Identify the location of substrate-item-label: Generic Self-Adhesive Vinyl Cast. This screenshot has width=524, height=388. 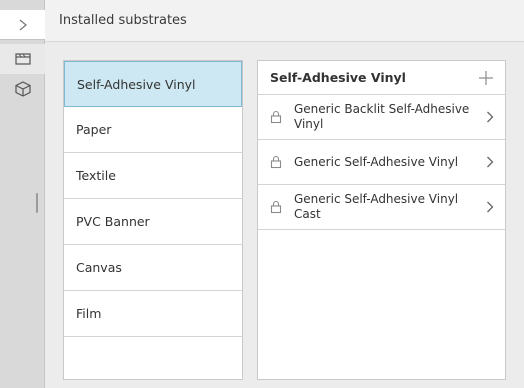
(376, 206).